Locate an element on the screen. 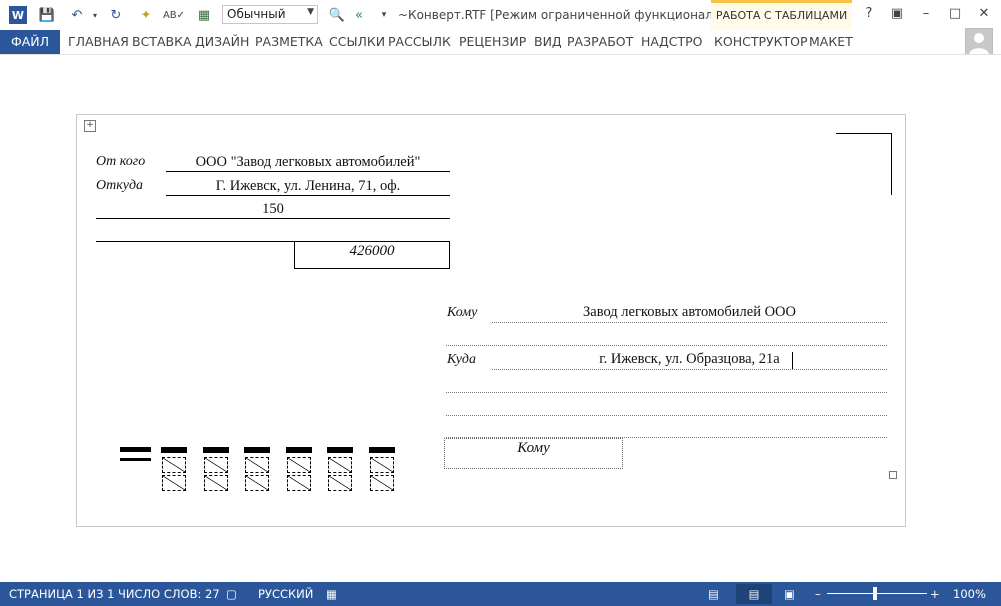  user-avatar is located at coordinates (979, 42).